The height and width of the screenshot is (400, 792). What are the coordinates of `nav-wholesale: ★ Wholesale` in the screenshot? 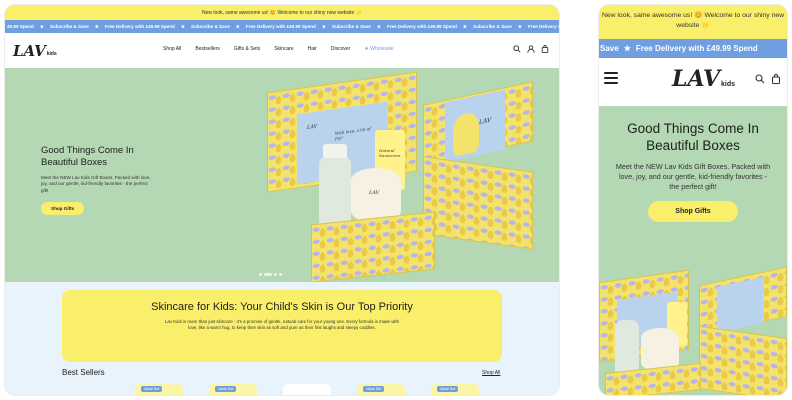 It's located at (378, 49).